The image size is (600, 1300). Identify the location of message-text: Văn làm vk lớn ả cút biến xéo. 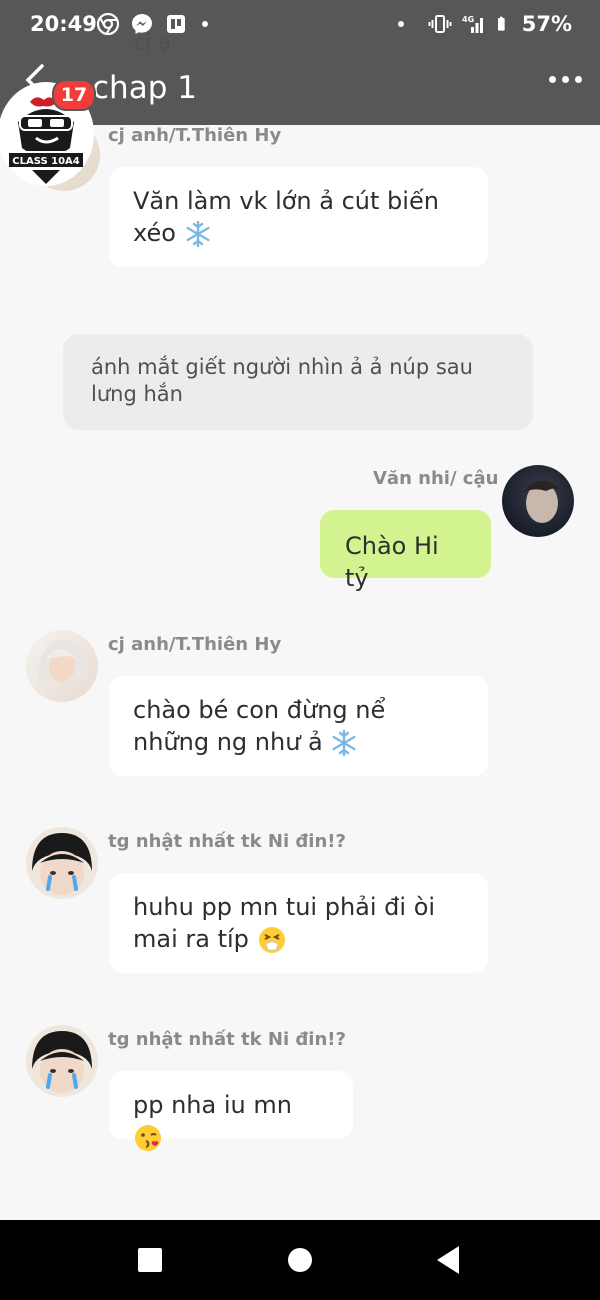
(286, 217).